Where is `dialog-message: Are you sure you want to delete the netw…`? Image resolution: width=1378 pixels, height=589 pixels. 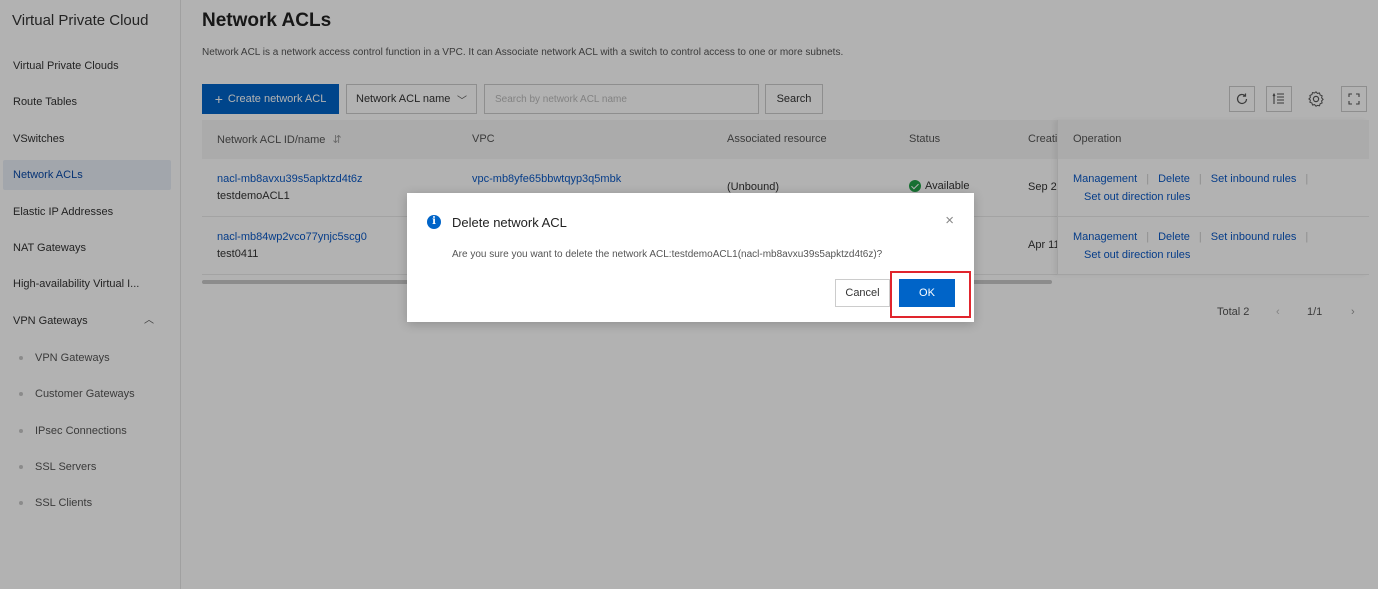 dialog-message: Are you sure you want to delete the netw… is located at coordinates (667, 254).